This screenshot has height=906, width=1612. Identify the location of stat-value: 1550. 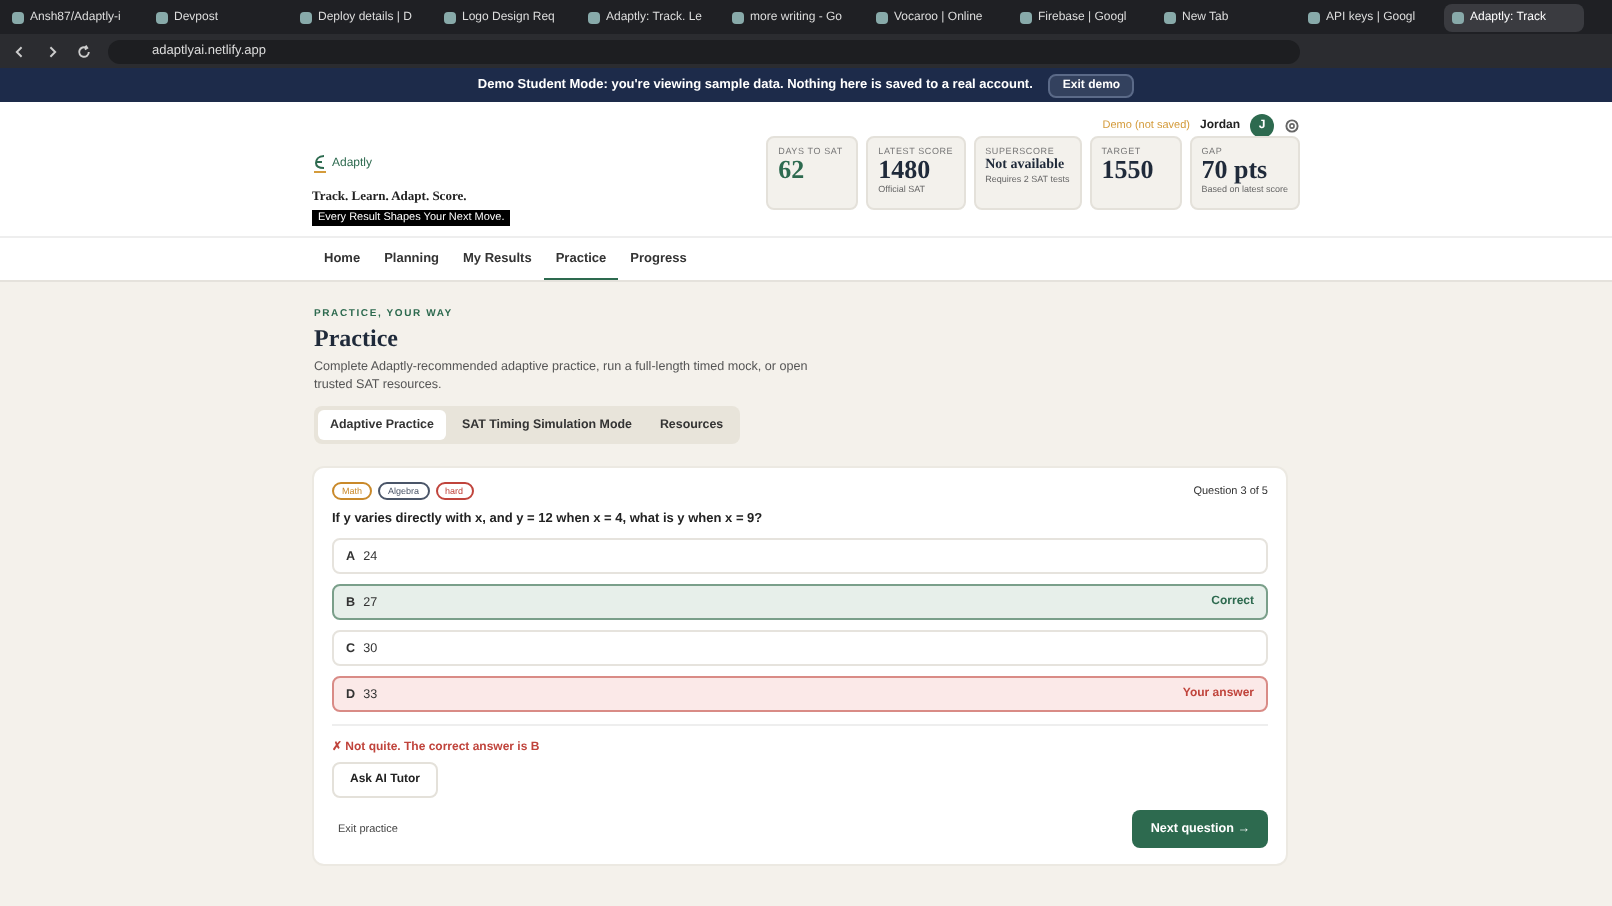
(1128, 170).